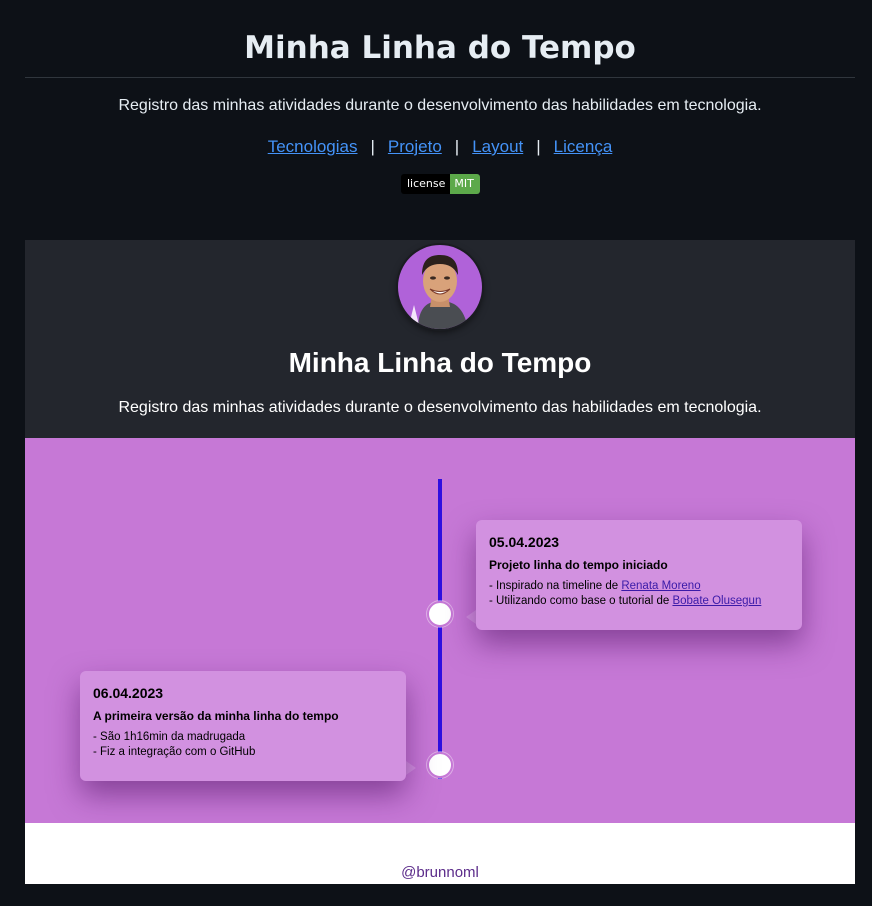  What do you see at coordinates (440, 853) in the screenshot?
I see `preview-footer: @brunnoml` at bounding box center [440, 853].